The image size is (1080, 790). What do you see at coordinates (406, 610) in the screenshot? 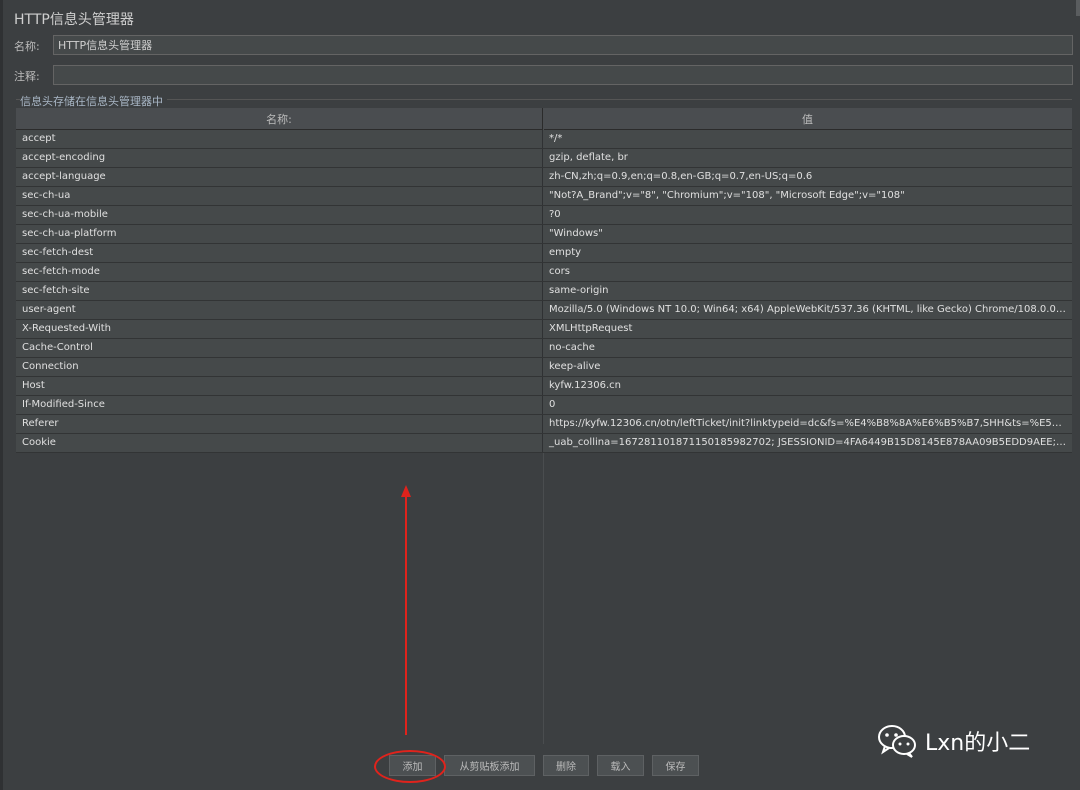
I see `annotation-arrow` at bounding box center [406, 610].